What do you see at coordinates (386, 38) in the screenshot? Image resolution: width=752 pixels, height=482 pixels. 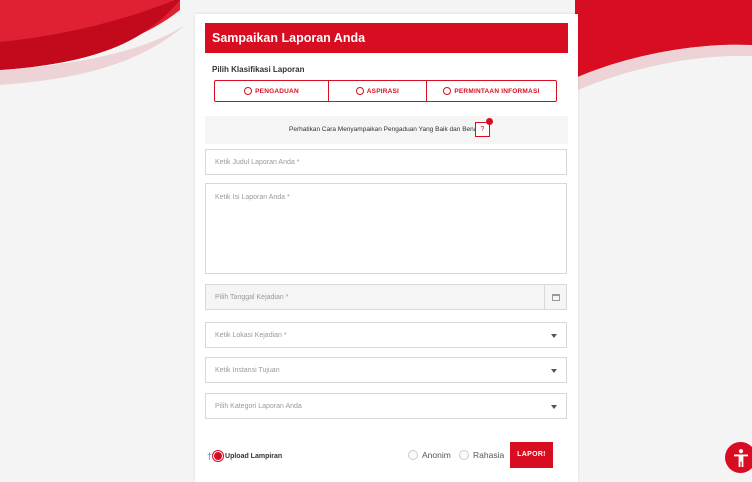 I see `form-title: Sampaikan Laporan Anda` at bounding box center [386, 38].